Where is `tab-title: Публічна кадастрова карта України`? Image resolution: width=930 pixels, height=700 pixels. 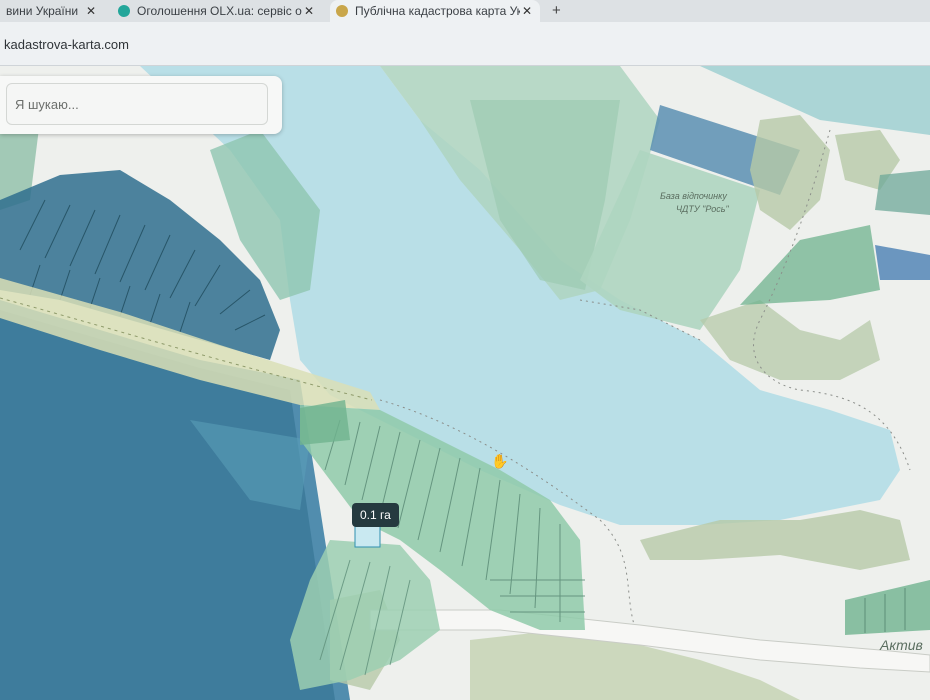 tab-title: Публічна кадастрова карта України is located at coordinates (437, 11).